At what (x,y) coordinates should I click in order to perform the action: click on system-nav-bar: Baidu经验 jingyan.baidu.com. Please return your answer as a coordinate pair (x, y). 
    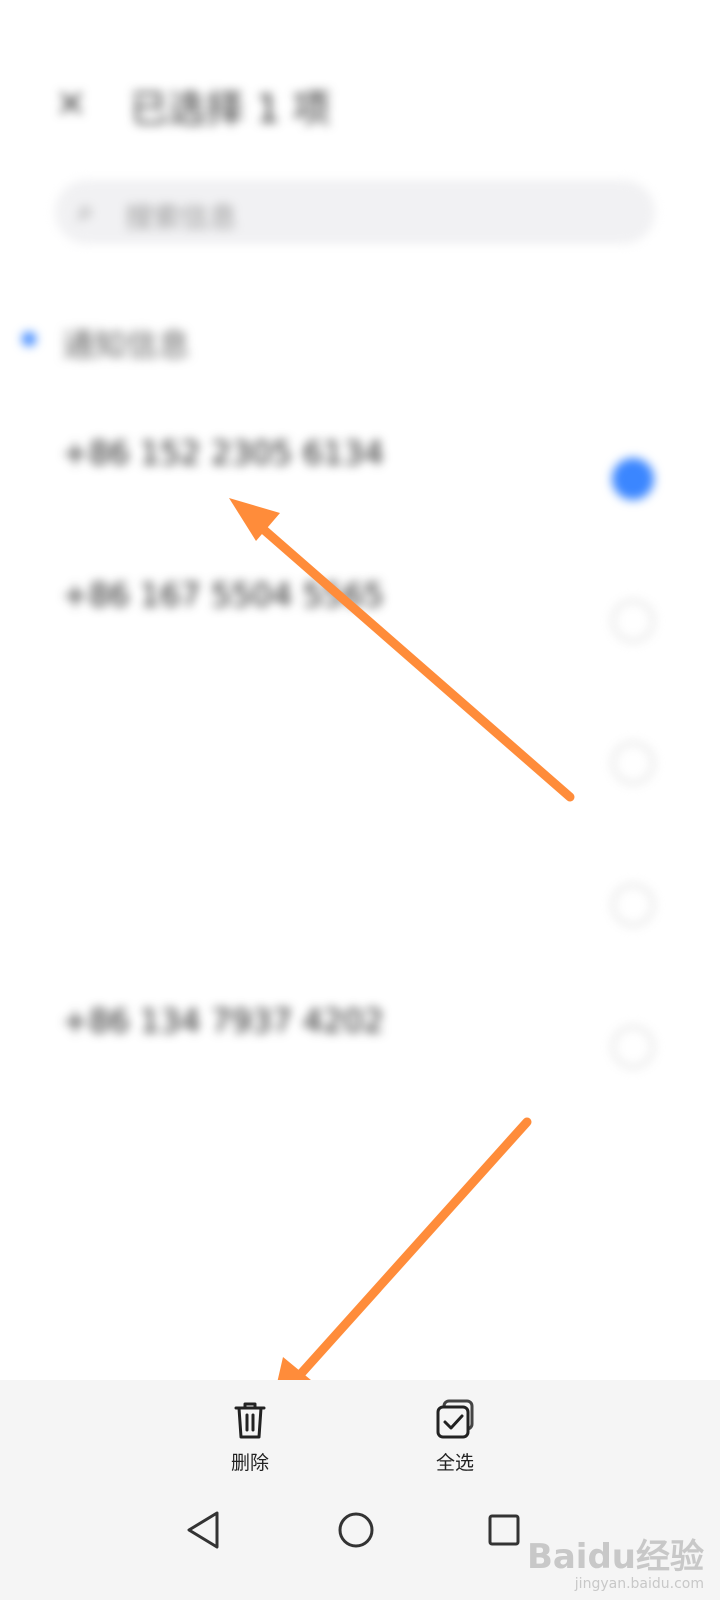
    Looking at the image, I should click on (360, 1545).